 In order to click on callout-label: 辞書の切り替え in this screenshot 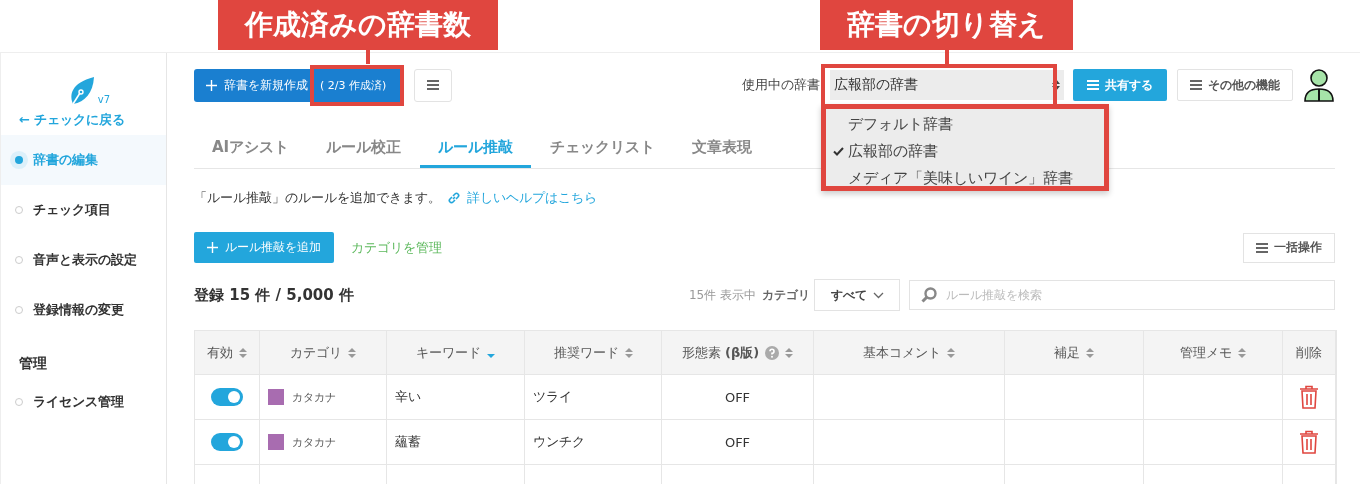, I will do `click(946, 25)`.